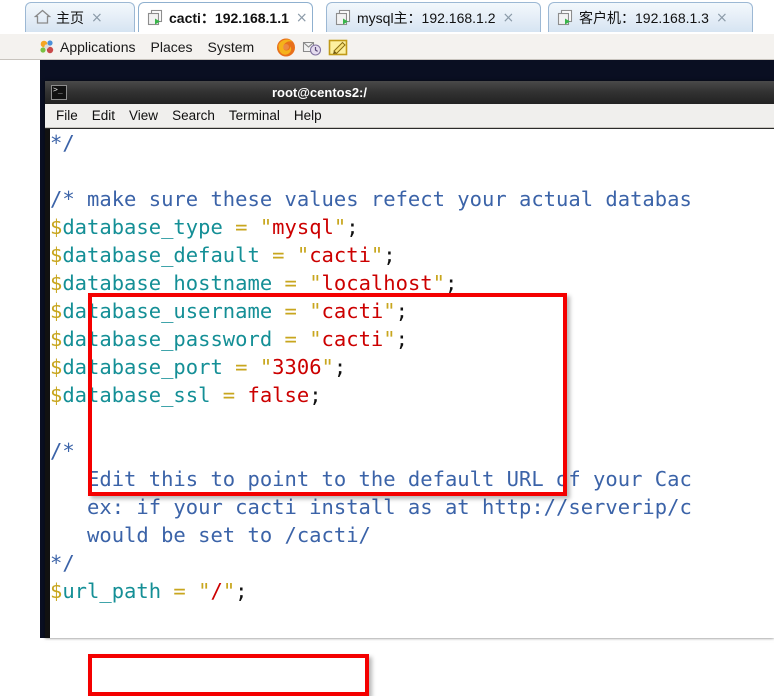 The image size is (774, 696). I want to click on browser-tab-client: 客户机：192.168.1.3 ×, so click(650, 17).